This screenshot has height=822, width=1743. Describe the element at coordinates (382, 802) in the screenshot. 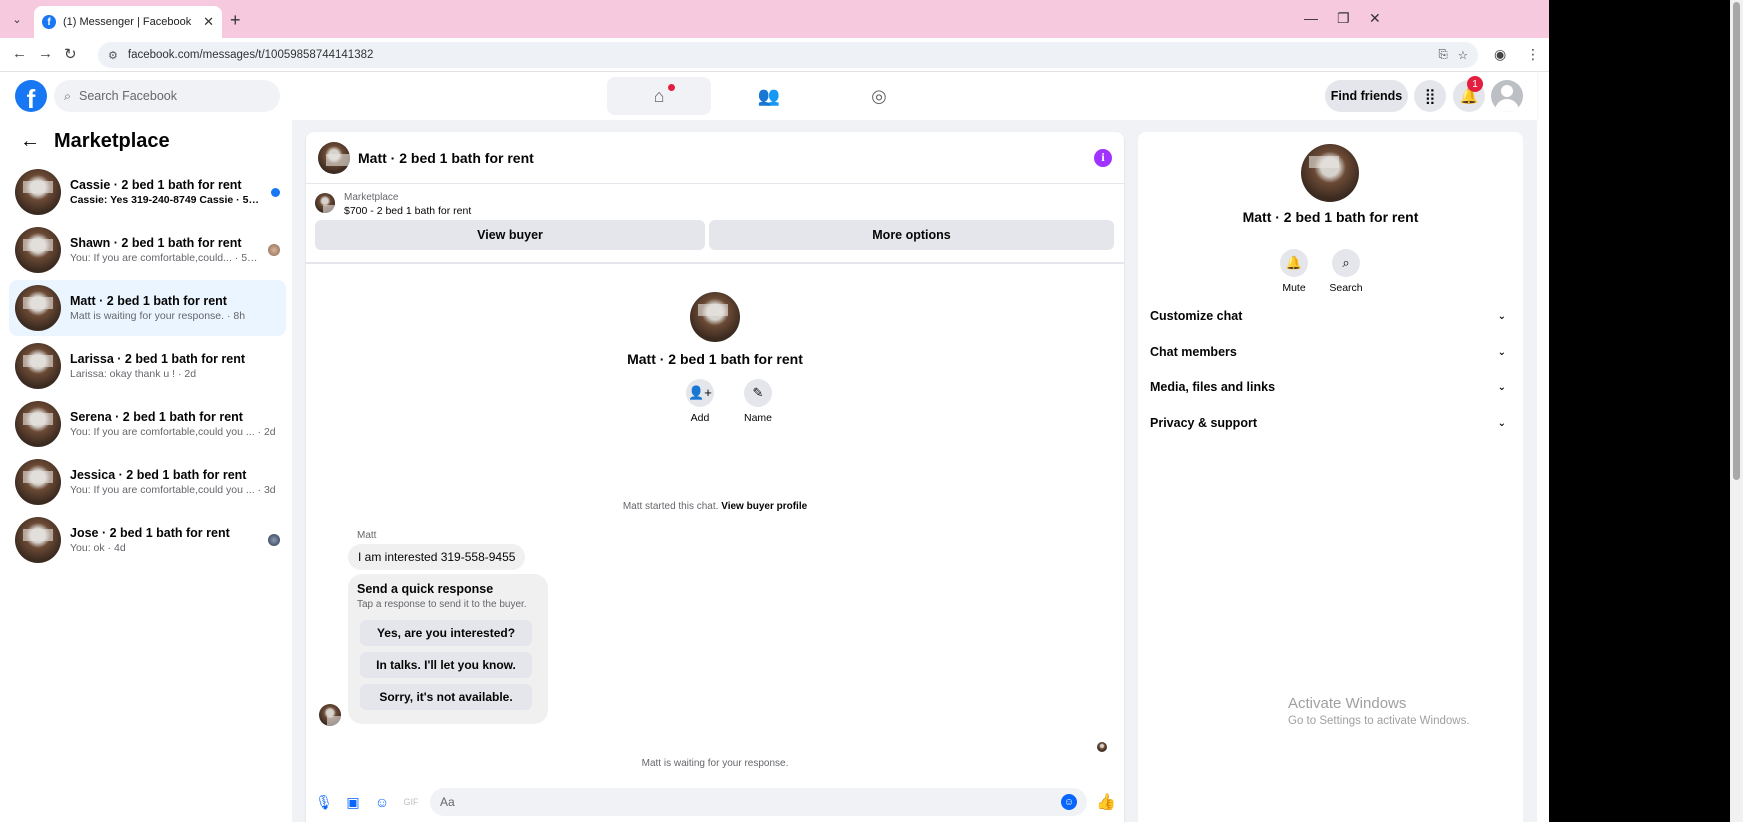

I see `sticker-icon: ☺` at that location.